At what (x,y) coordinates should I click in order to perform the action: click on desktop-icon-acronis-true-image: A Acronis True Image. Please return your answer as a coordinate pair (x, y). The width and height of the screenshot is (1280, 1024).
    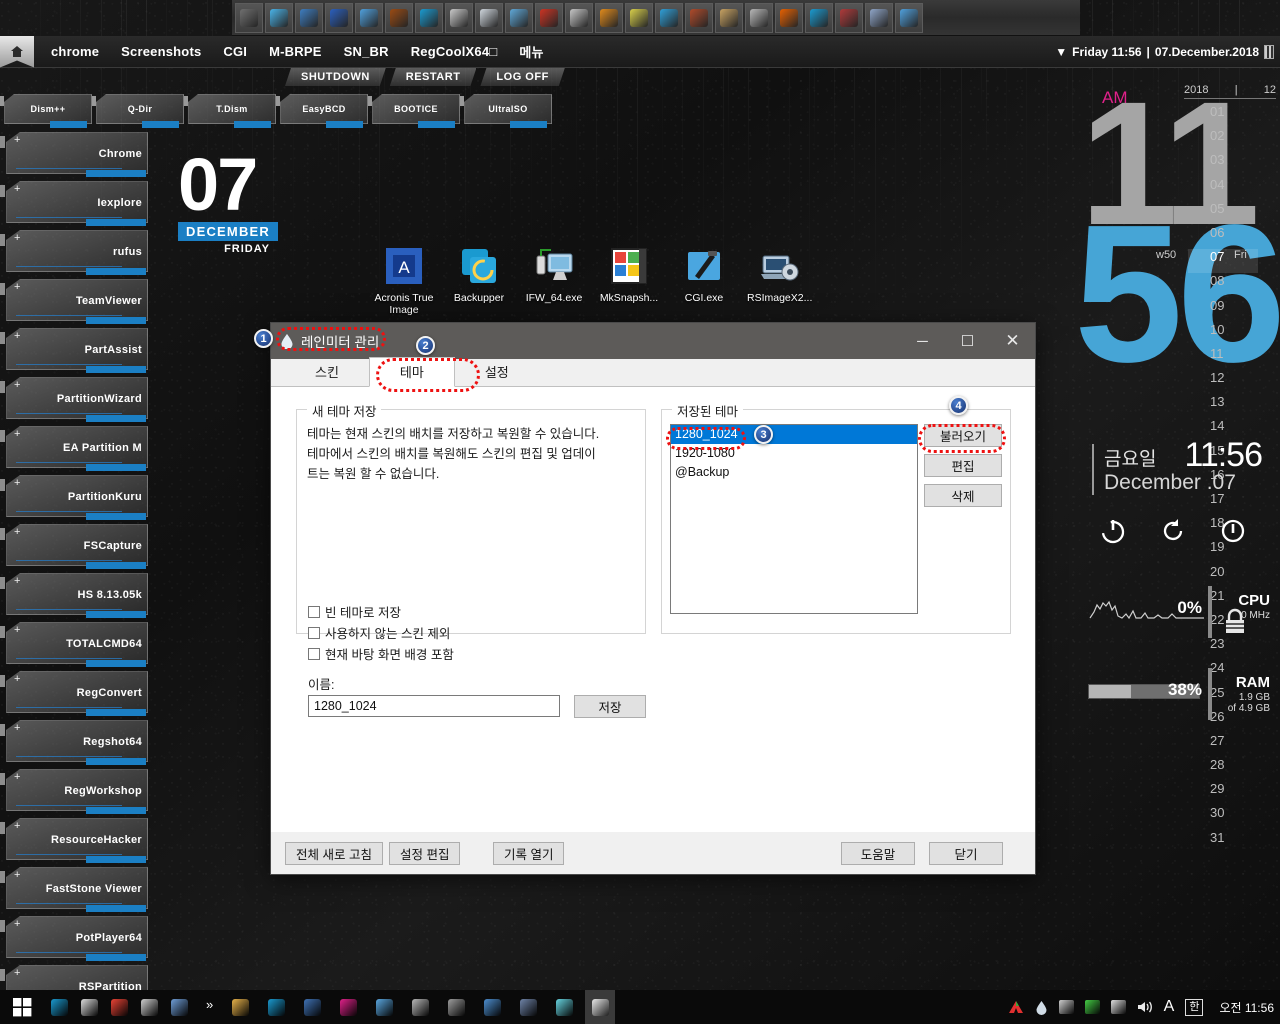
    Looking at the image, I should click on (404, 281).